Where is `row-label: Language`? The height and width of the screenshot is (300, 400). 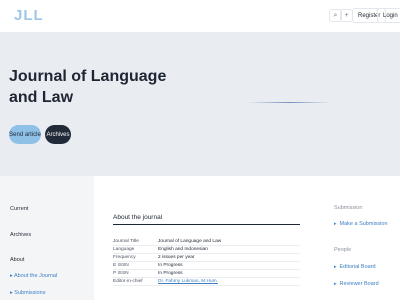
row-label: Language is located at coordinates (124, 249).